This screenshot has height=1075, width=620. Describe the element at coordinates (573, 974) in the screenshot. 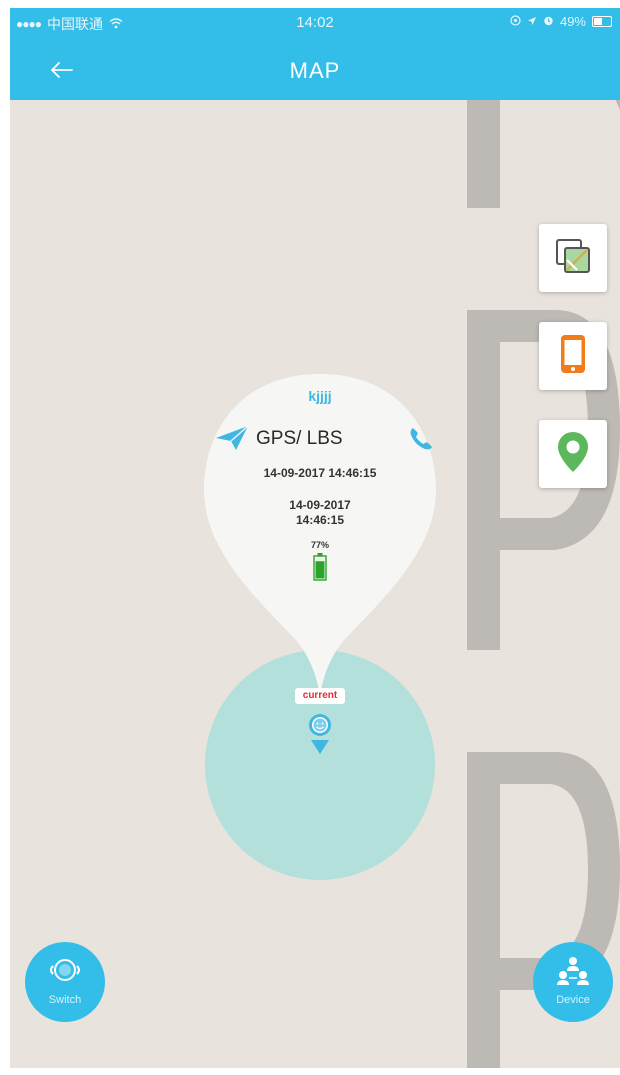

I see `device-group-icon` at that location.